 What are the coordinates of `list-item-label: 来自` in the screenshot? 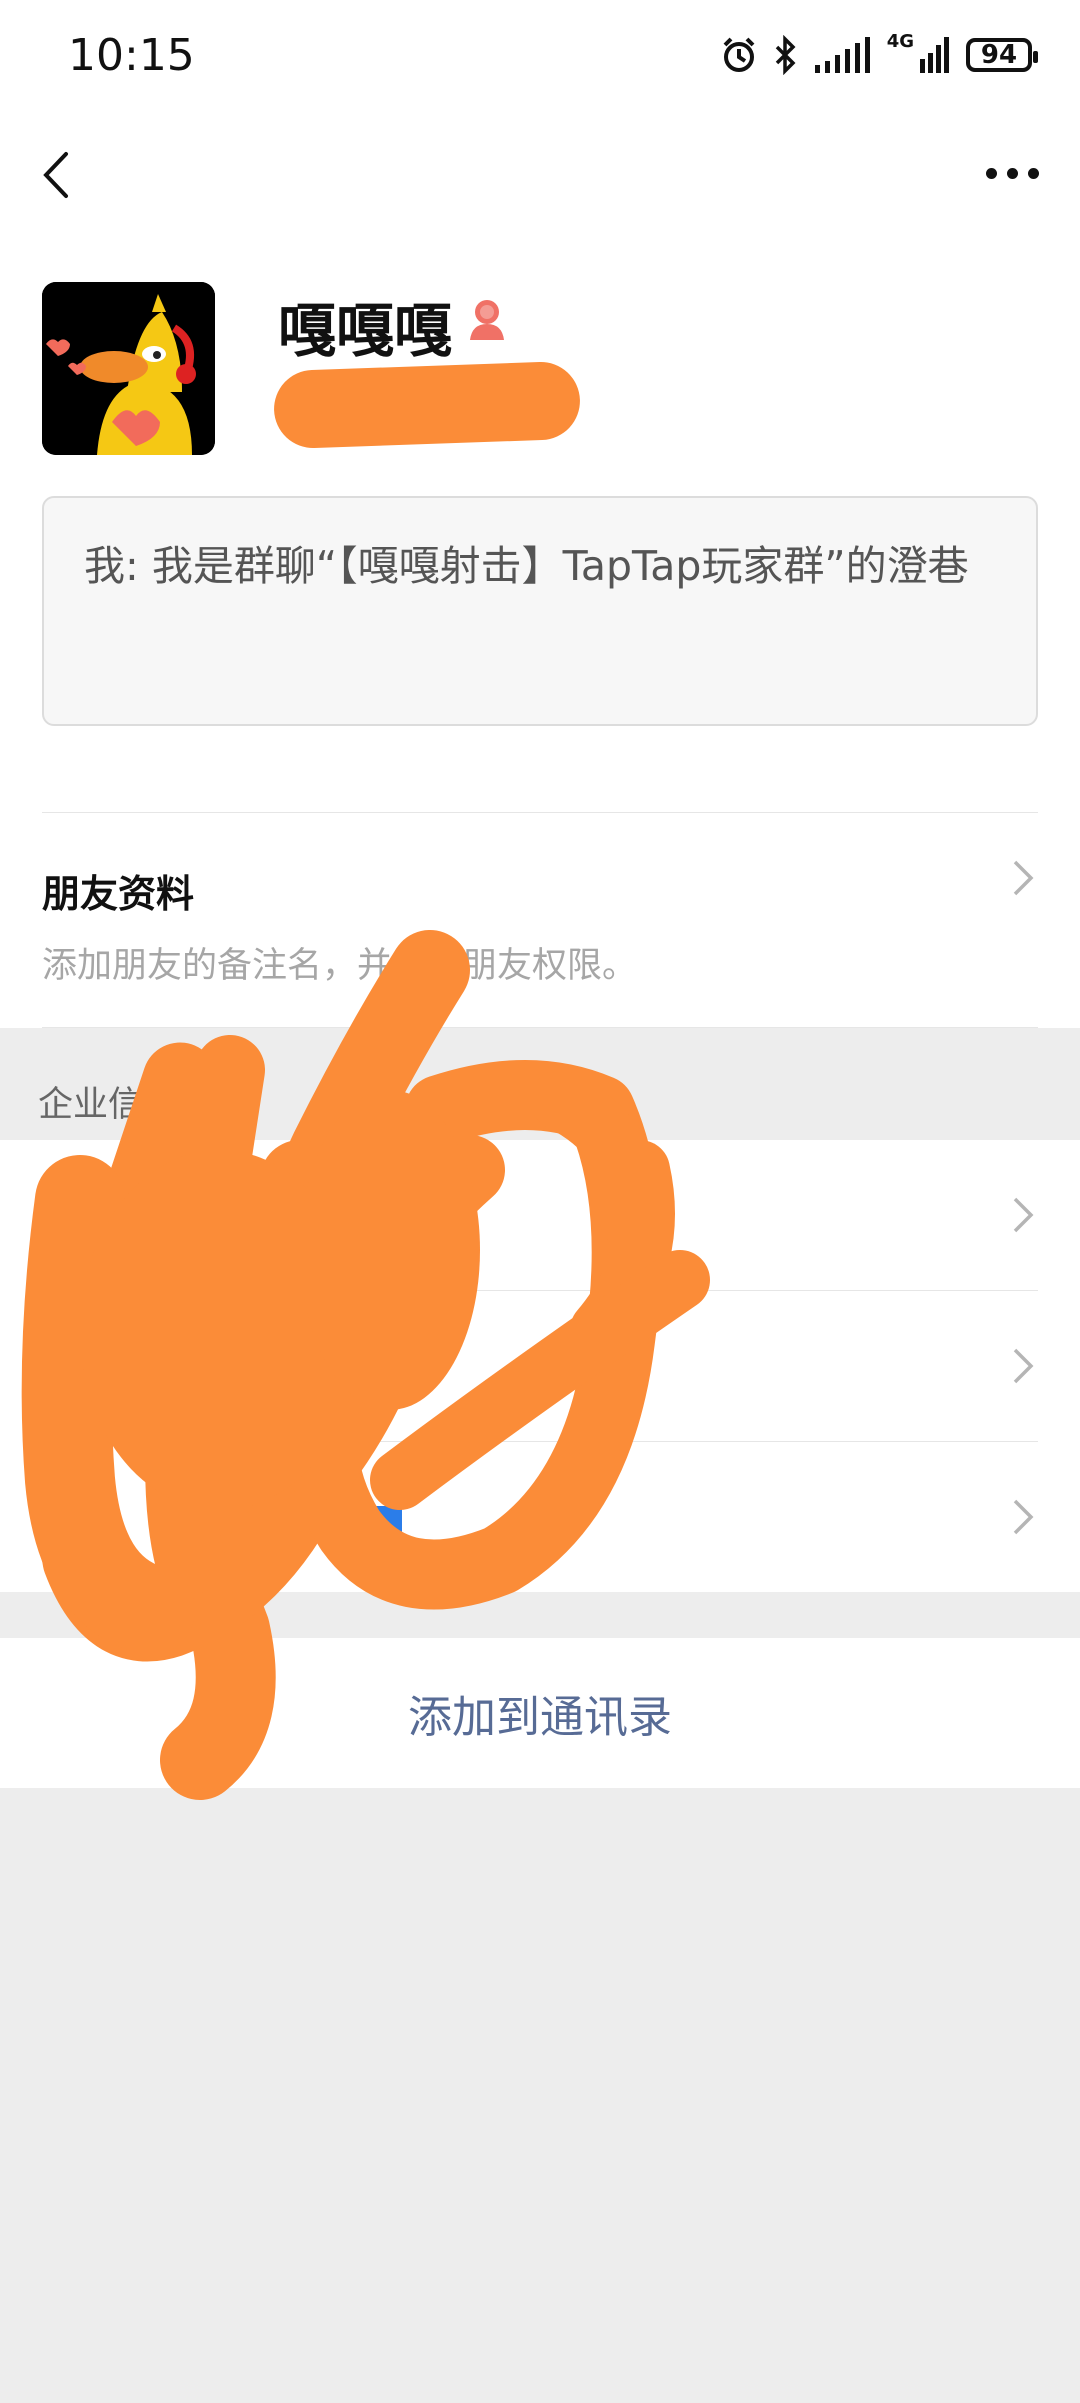 It's located at (80, 1223).